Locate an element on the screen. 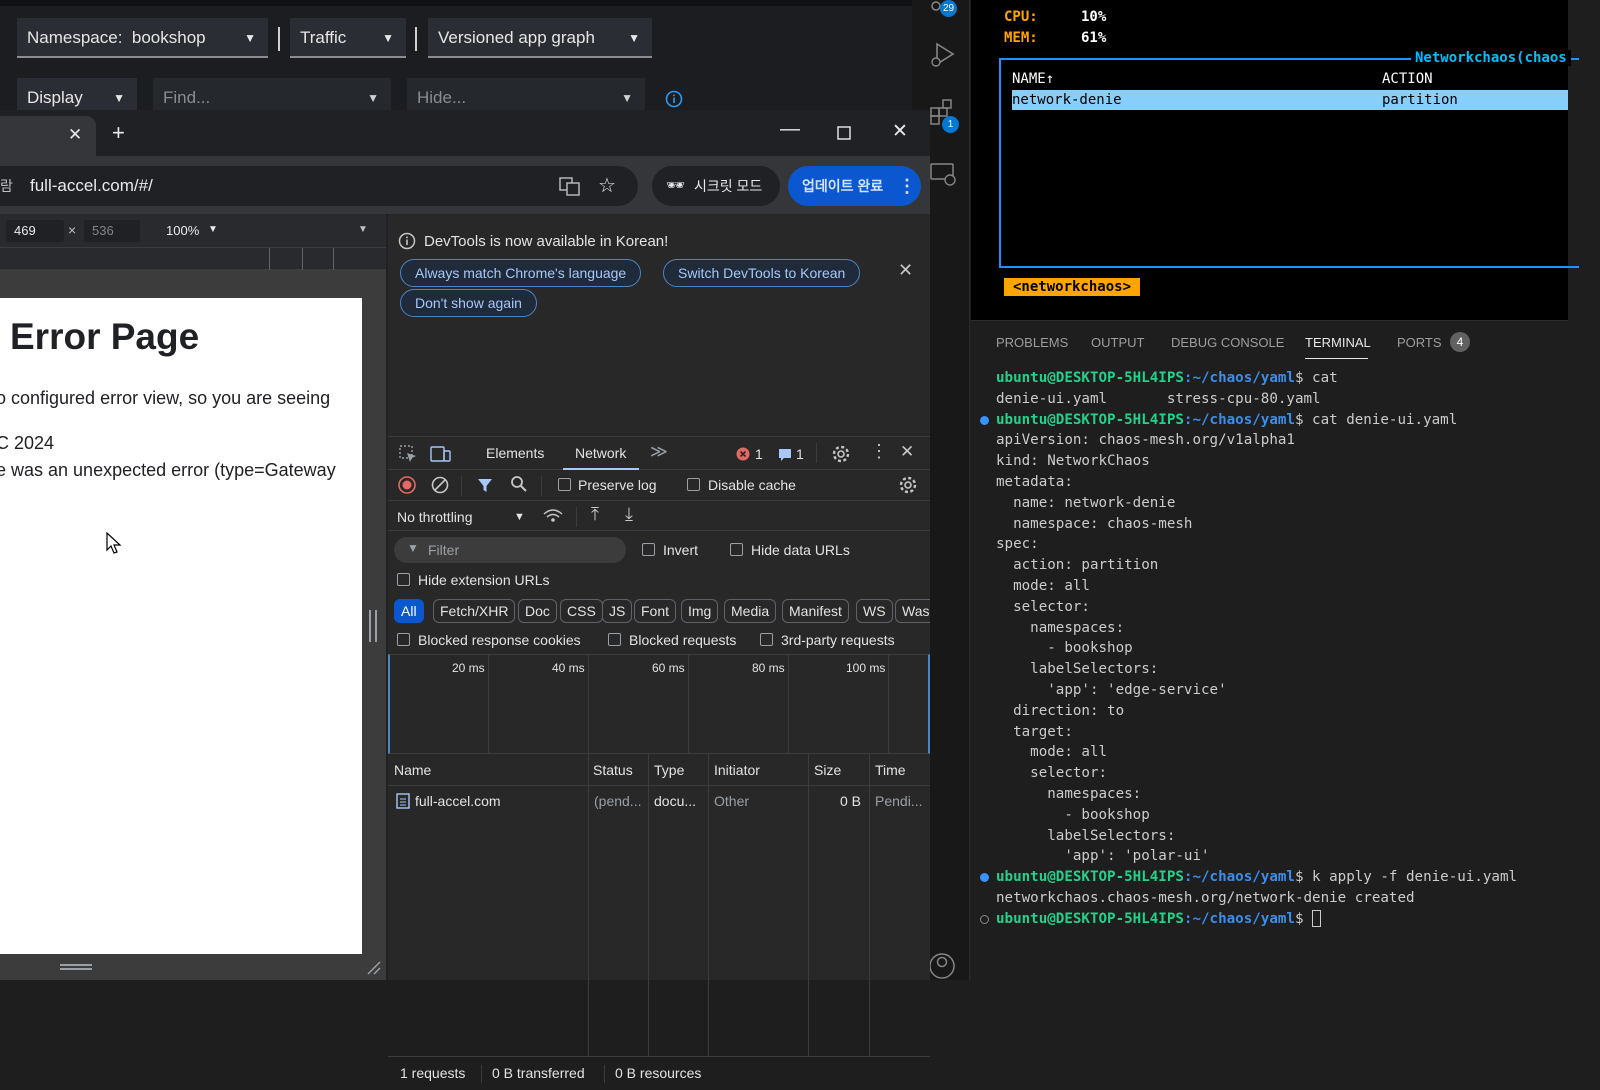  close-tab-icon: ✕ is located at coordinates (75, 135).